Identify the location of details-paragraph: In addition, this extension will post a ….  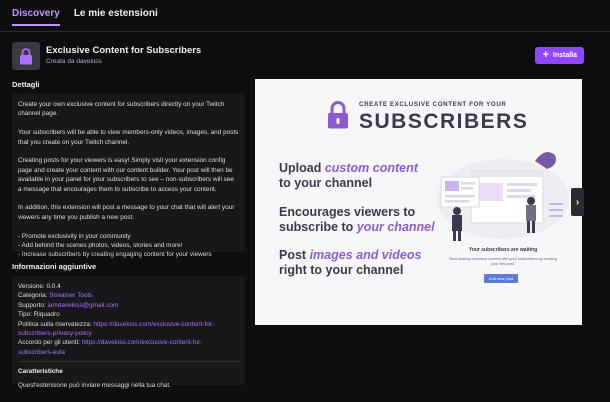
(126, 212).